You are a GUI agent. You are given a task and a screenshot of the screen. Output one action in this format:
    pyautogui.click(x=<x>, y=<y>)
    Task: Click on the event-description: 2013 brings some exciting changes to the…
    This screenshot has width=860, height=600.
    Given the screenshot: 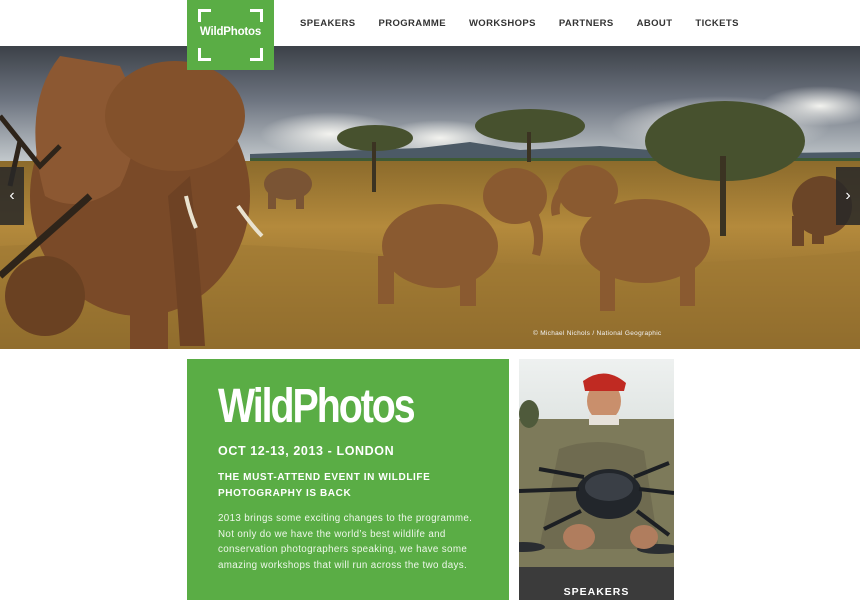 What is the action you would take?
    pyautogui.click(x=345, y=542)
    